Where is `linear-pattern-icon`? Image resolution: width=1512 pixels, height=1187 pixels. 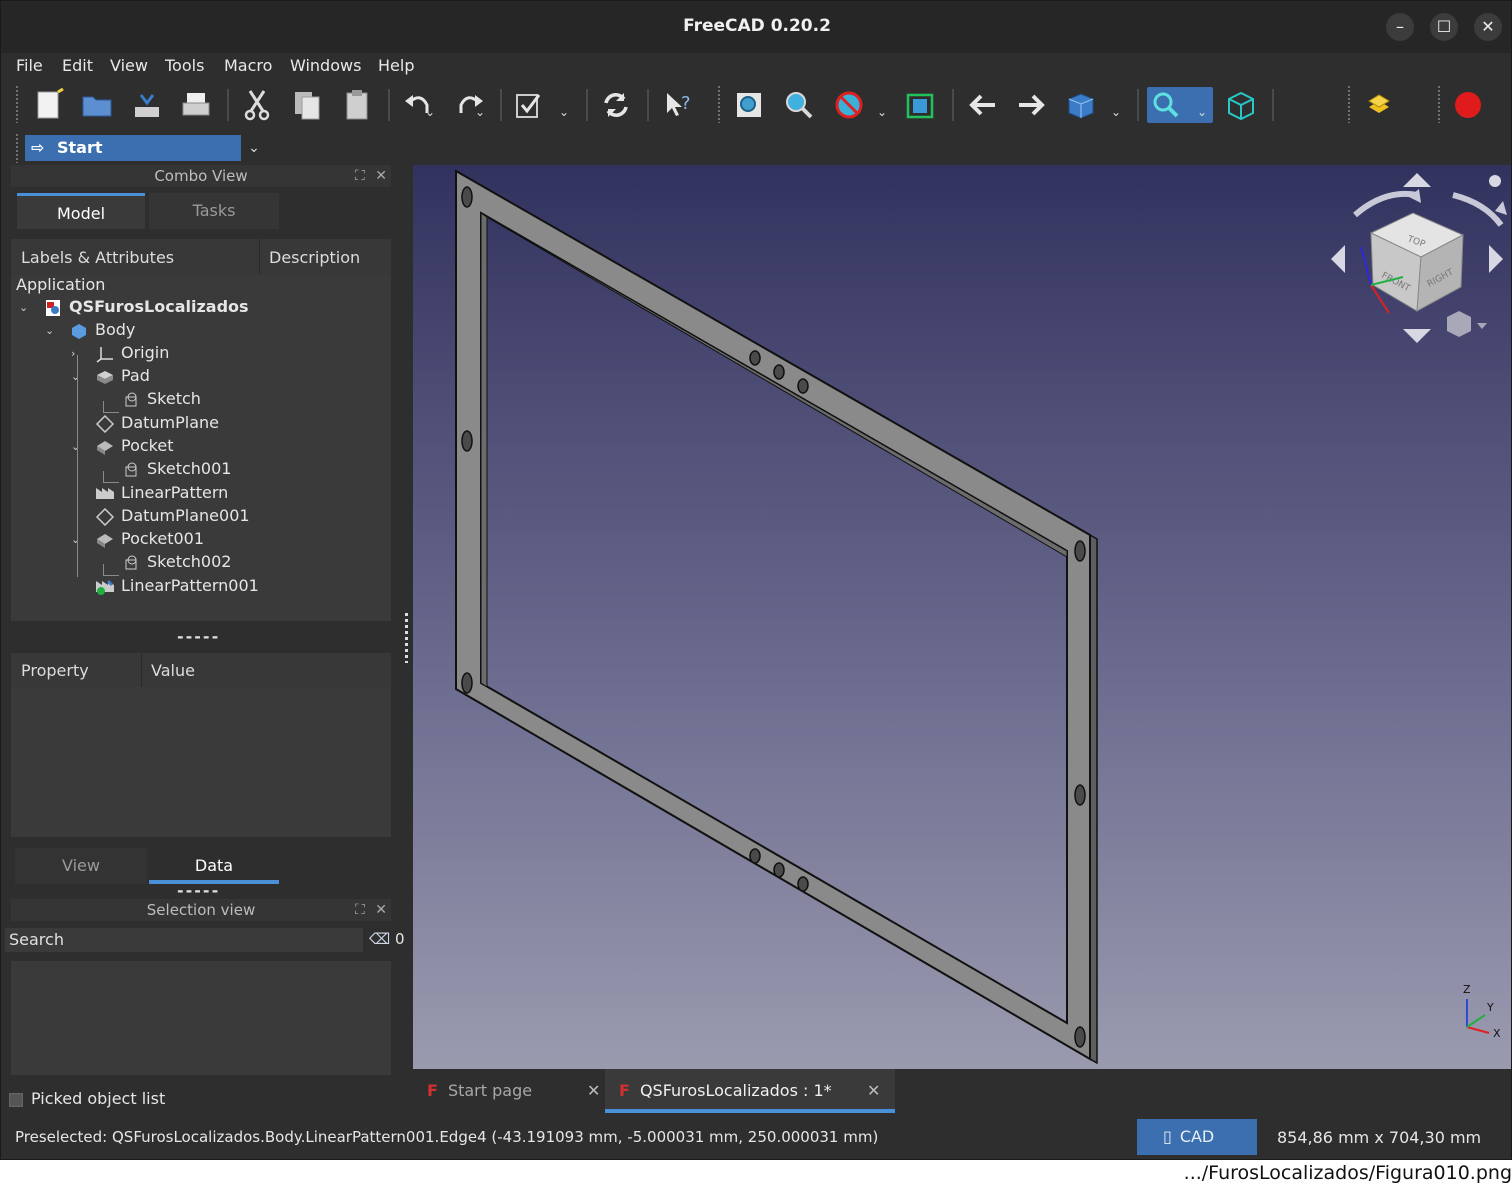 linear-pattern-icon is located at coordinates (105, 494).